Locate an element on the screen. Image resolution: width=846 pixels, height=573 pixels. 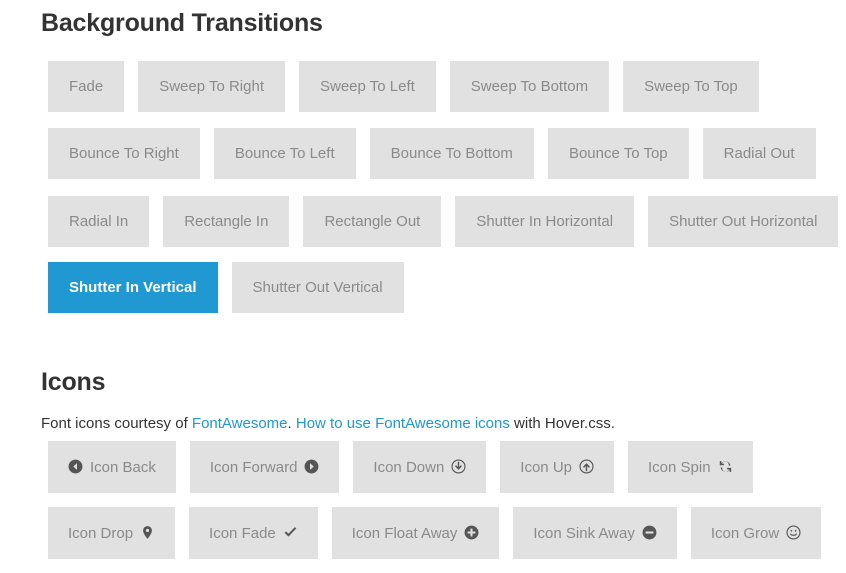
icon-button-label: Icon Float Away is located at coordinates (404, 533).